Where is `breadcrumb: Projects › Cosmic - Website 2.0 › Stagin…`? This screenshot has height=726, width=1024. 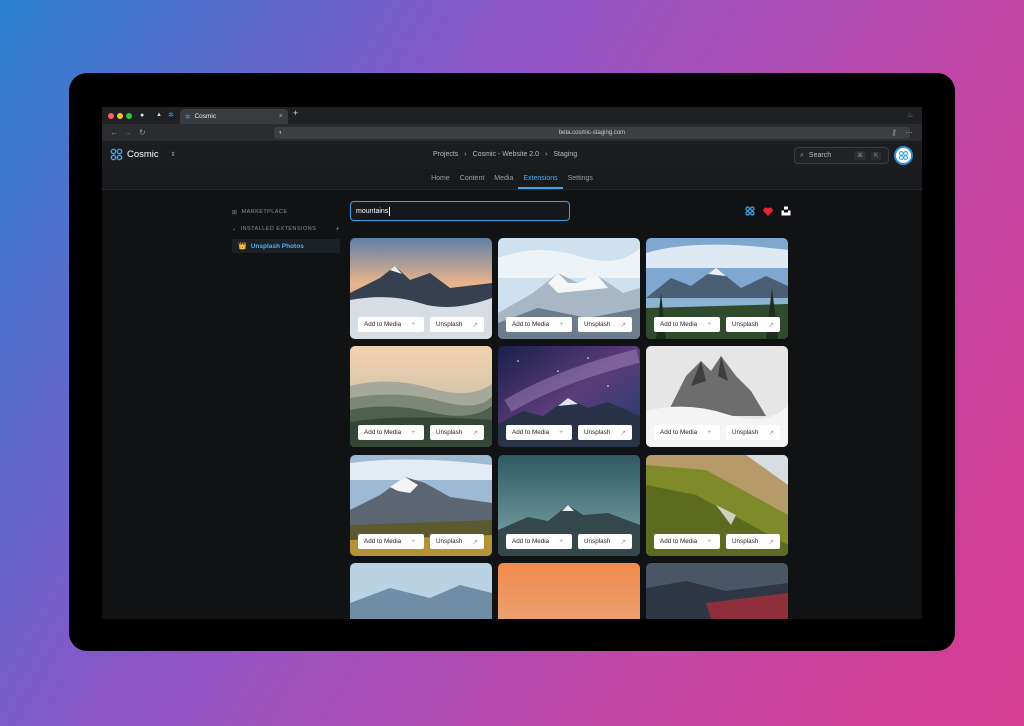
breadcrumb: Projects › Cosmic - Website 2.0 › Stagin… is located at coordinates (505, 154).